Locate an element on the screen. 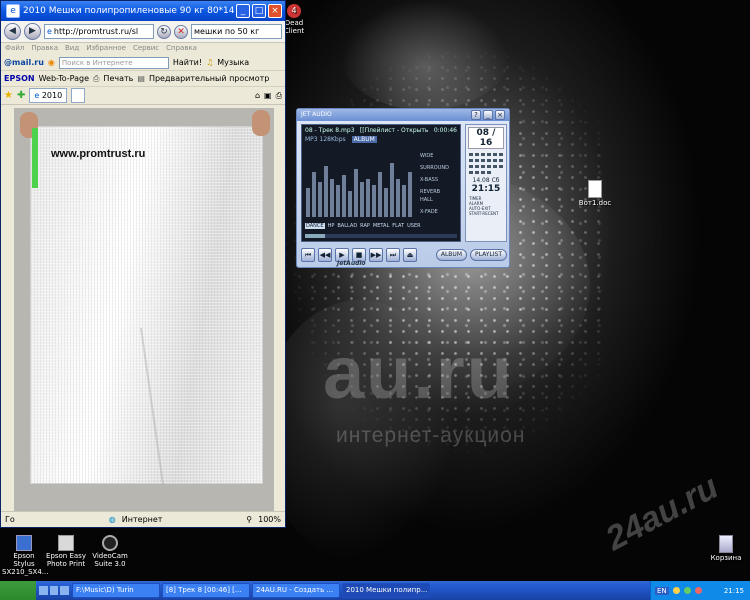 The height and width of the screenshot is (600, 750). fx-xbass: X-BASS is located at coordinates (440, 180).